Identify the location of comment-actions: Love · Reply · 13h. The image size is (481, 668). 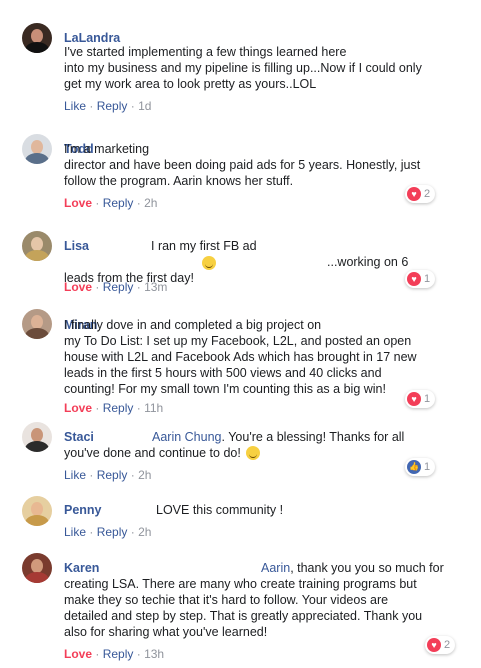
(114, 654).